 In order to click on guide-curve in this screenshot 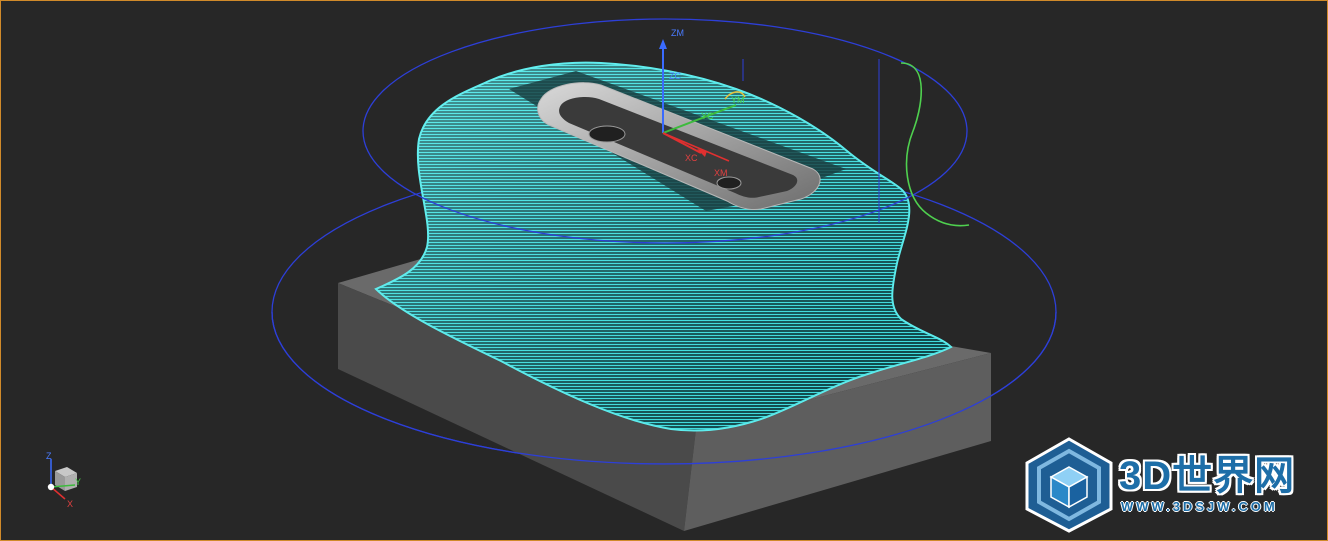, I will do `click(935, 144)`.